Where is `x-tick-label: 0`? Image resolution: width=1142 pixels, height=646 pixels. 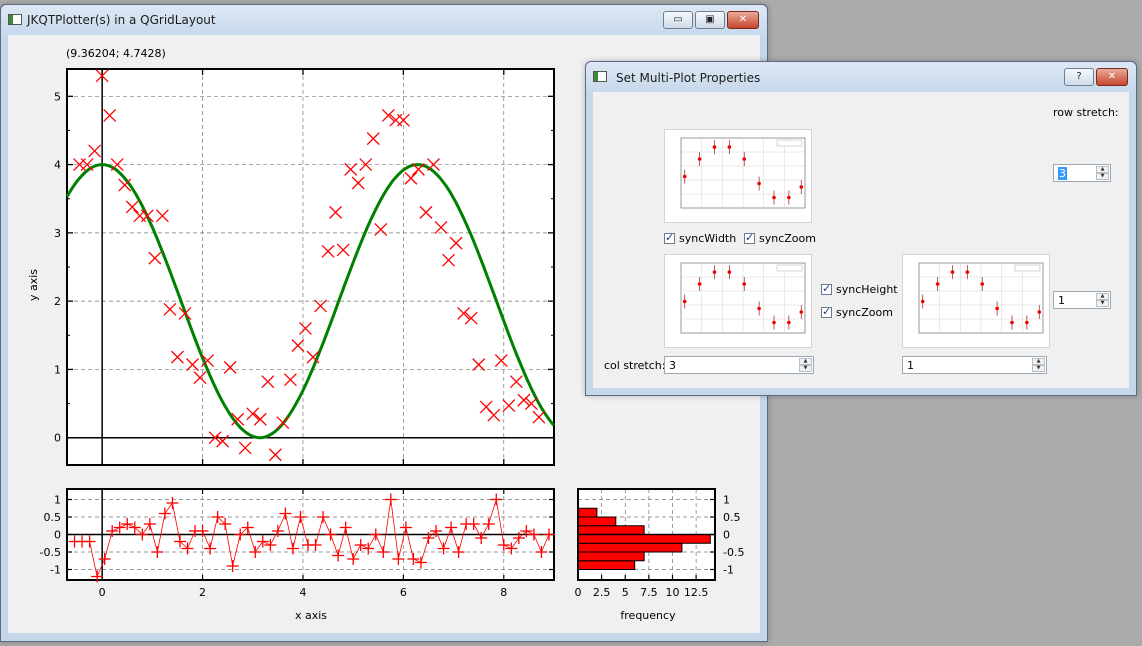
x-tick-label: 0 is located at coordinates (578, 592).